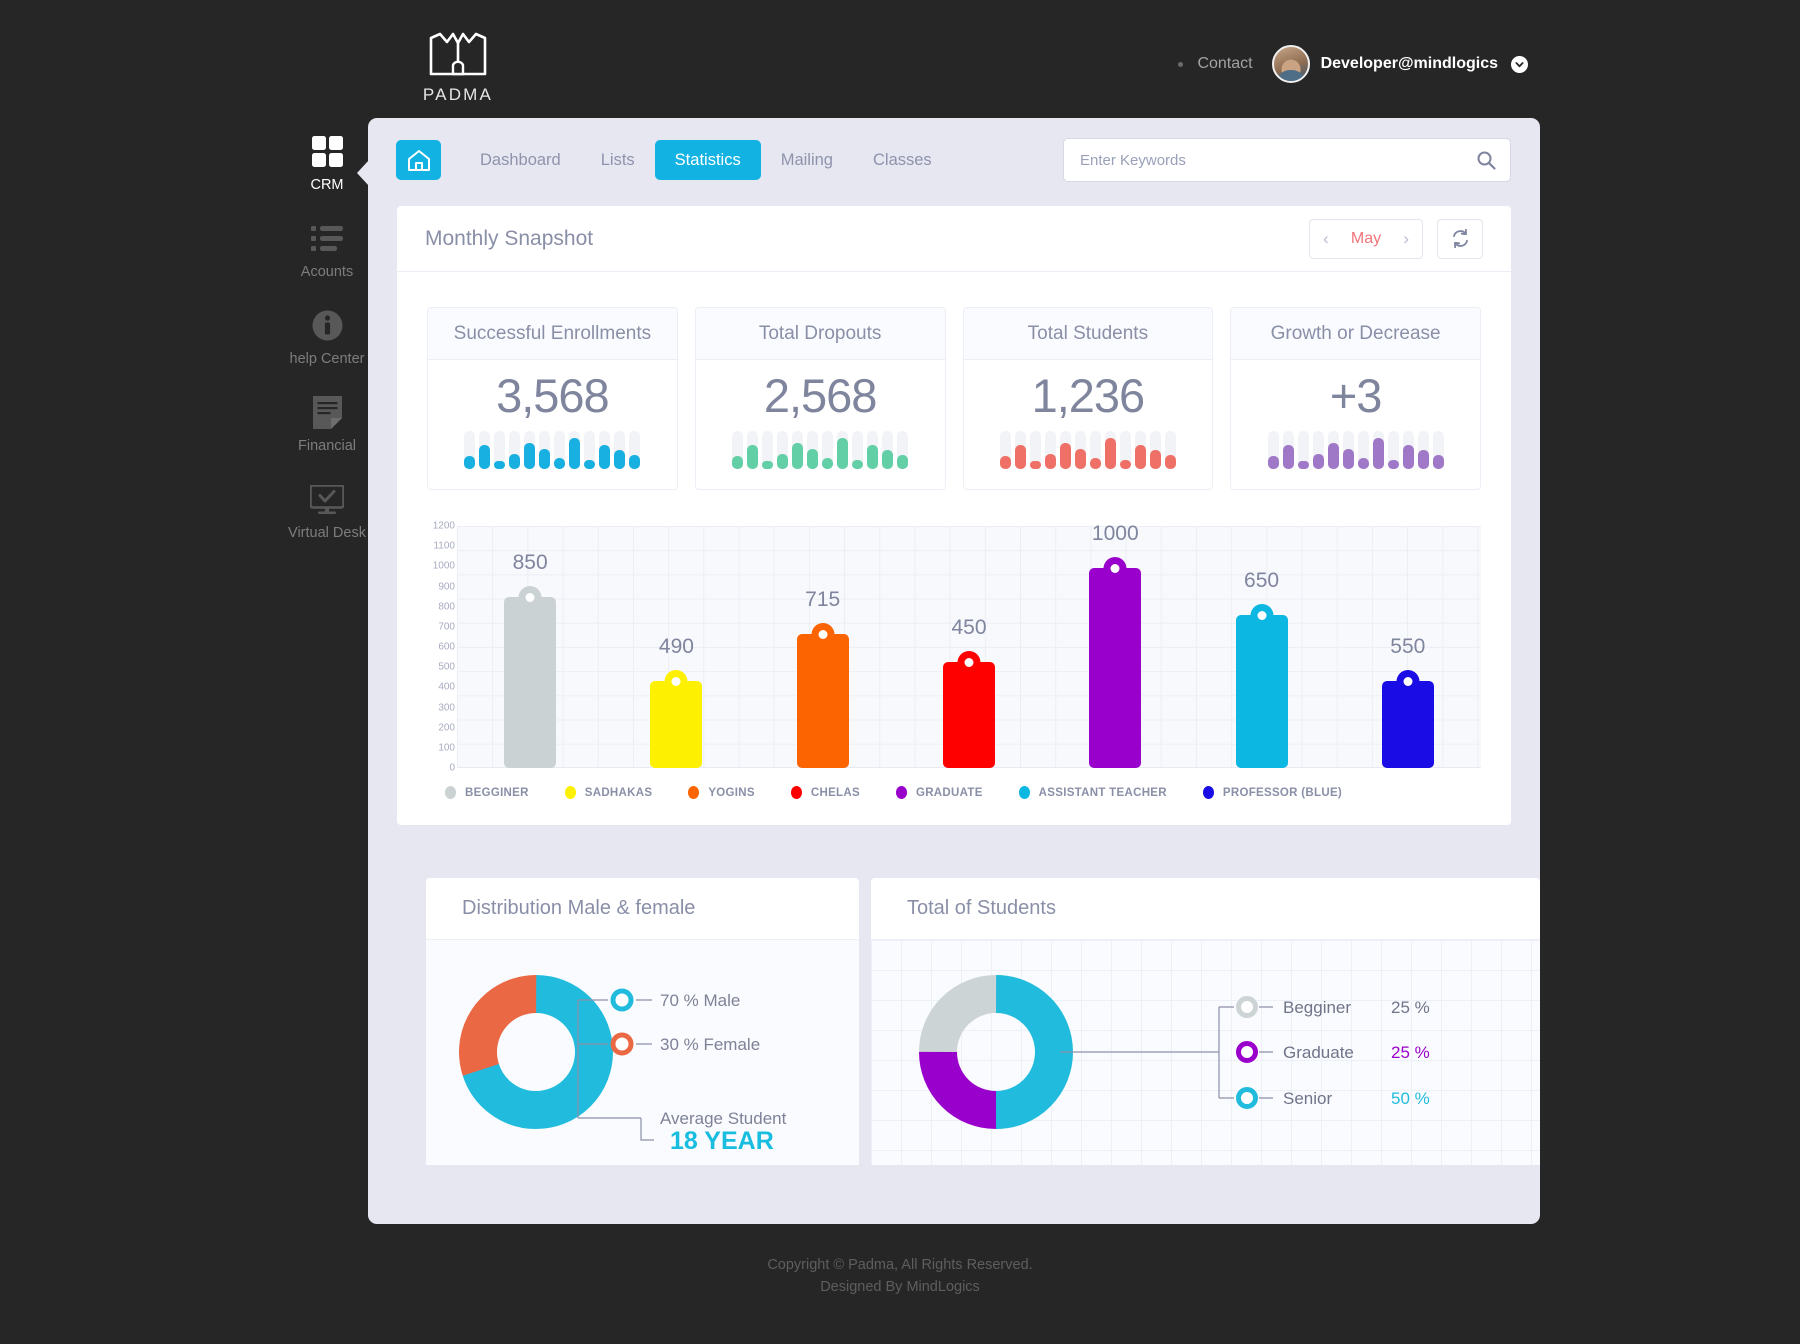  I want to click on y-axis-tick: 300, so click(446, 707).